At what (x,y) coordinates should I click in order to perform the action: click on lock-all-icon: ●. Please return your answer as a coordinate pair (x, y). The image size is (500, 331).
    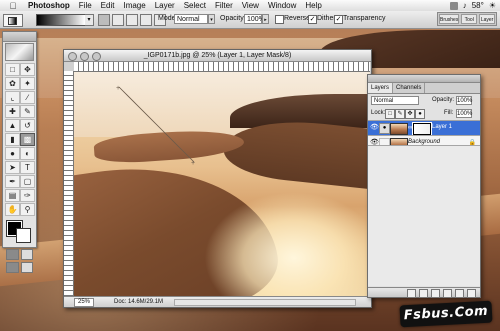
    Looking at the image, I should click on (420, 114).